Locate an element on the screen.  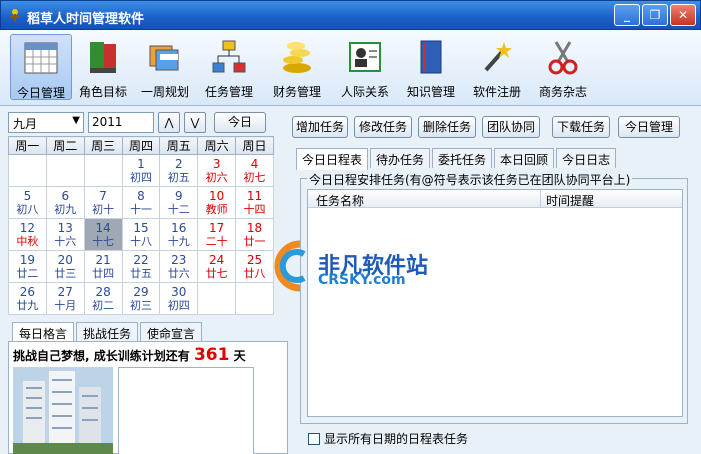
calendar-day: 8 十一 is located at coordinates (141, 202).